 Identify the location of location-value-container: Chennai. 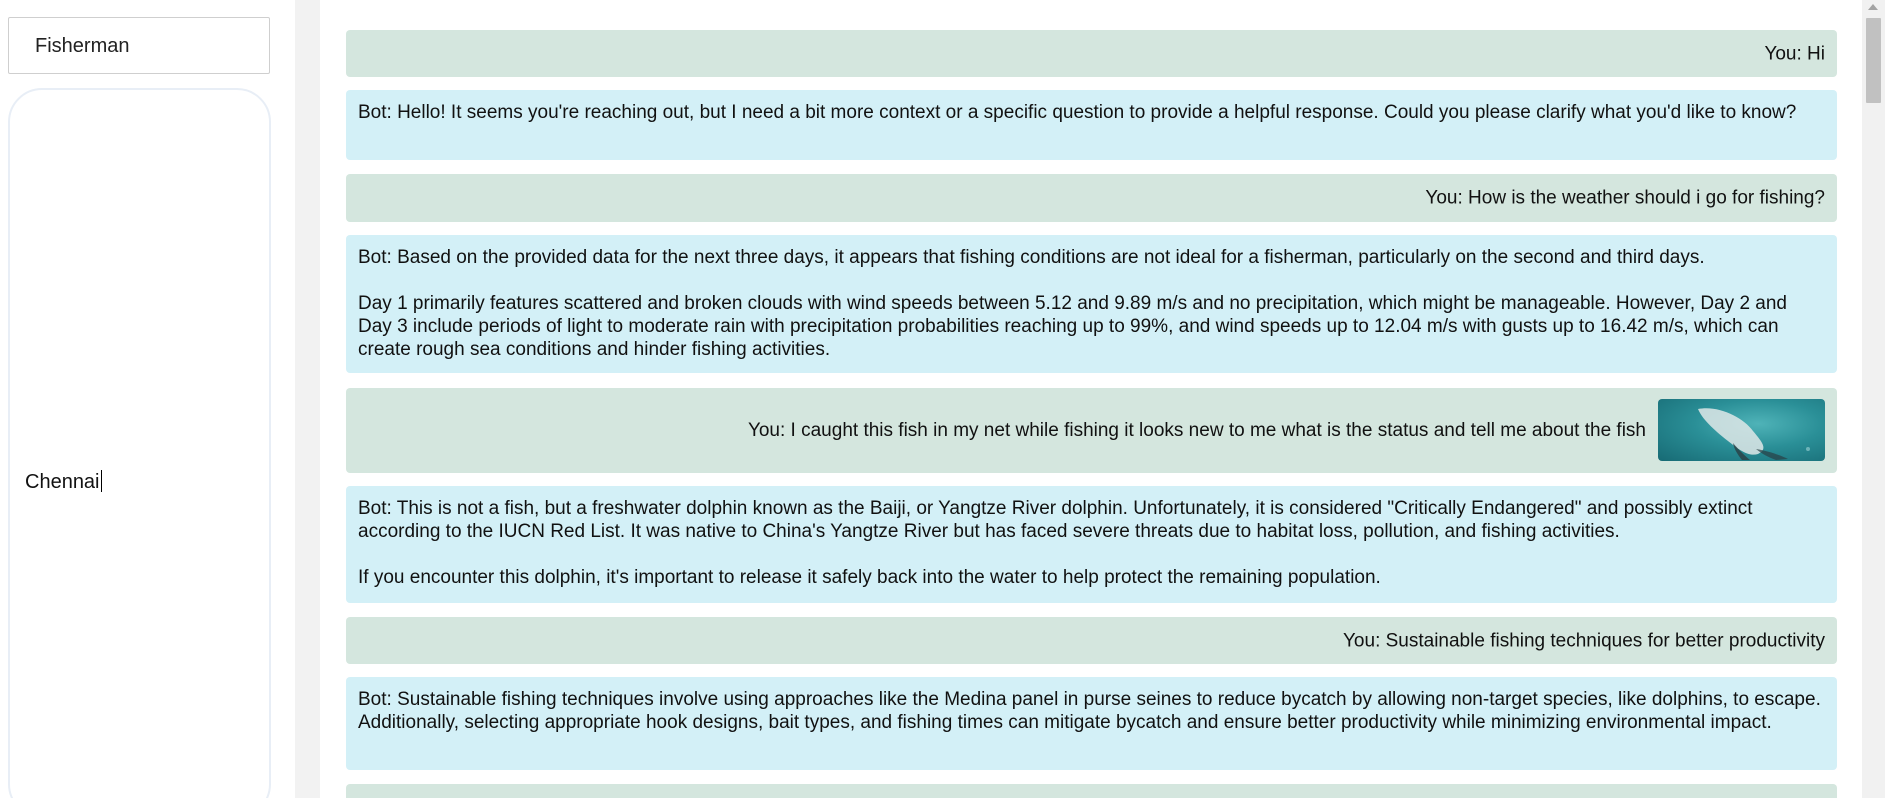
(63, 482).